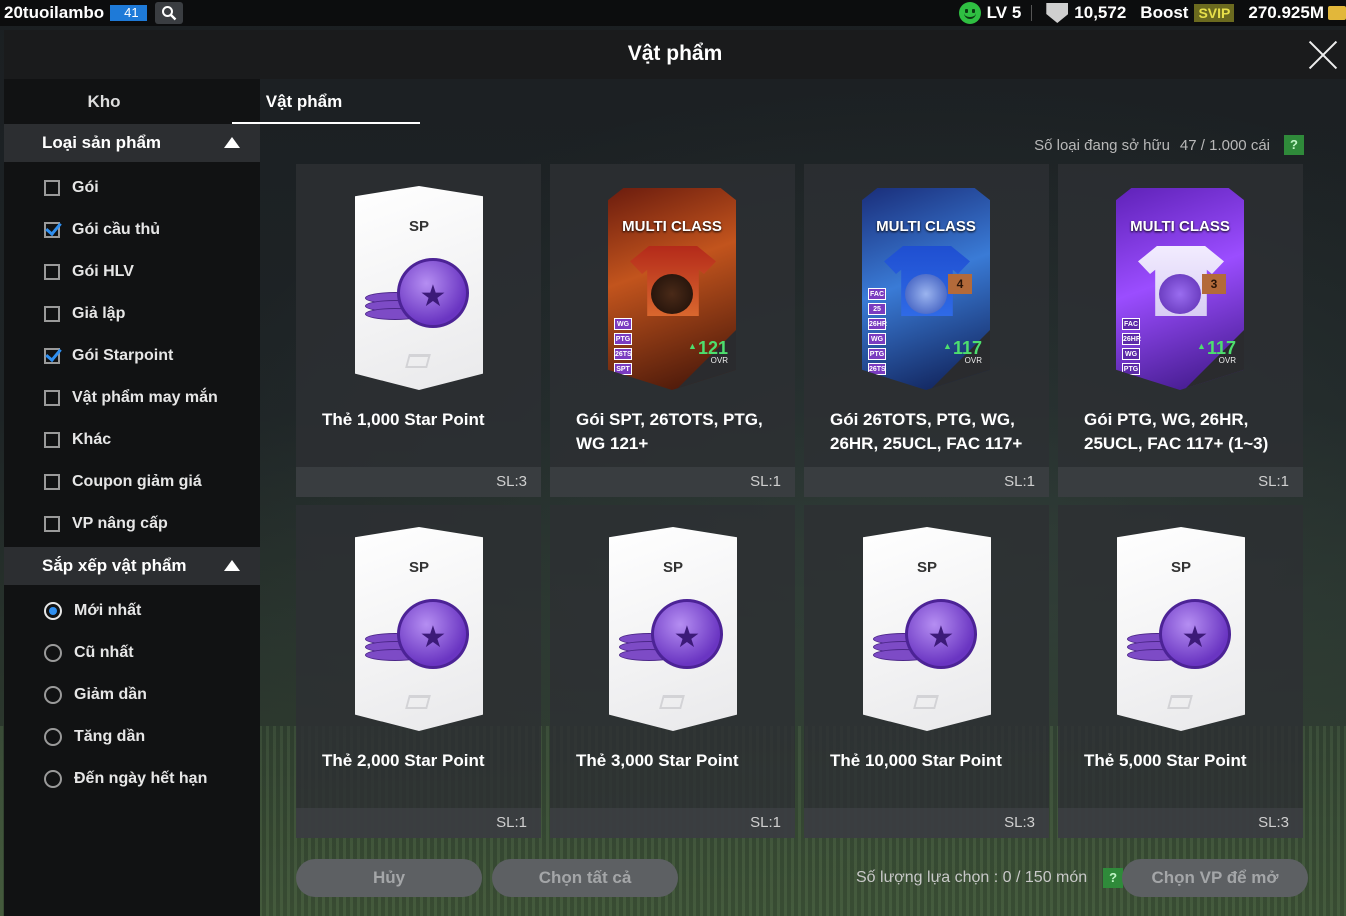  Describe the element at coordinates (77, 440) in the screenshot. I see `filter-option: Khác` at that location.